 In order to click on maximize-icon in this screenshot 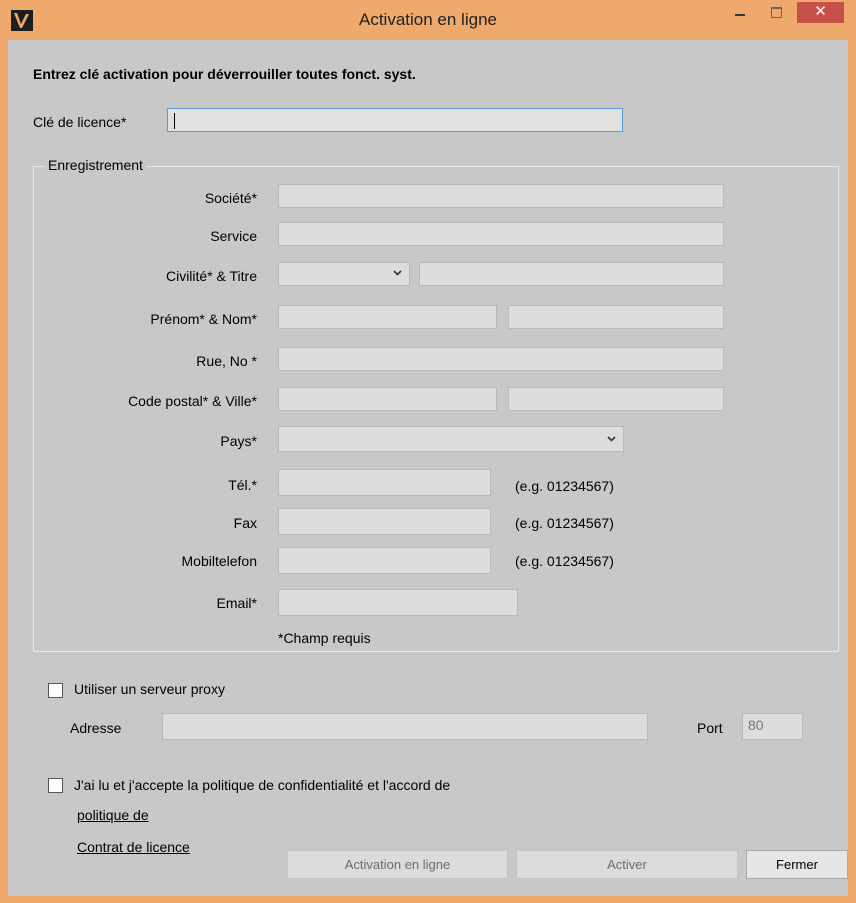, I will do `click(776, 13)`.